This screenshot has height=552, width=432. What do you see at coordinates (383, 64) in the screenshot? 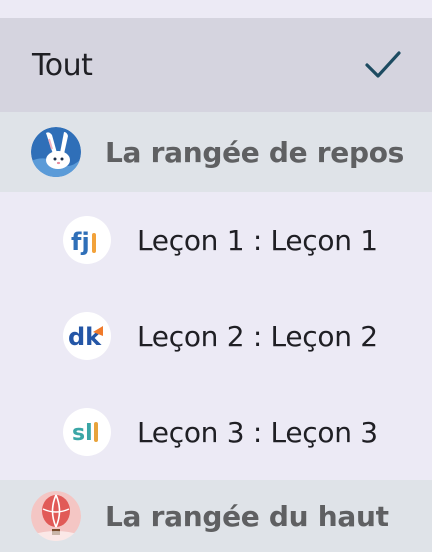
I see `checkmark-icon` at bounding box center [383, 64].